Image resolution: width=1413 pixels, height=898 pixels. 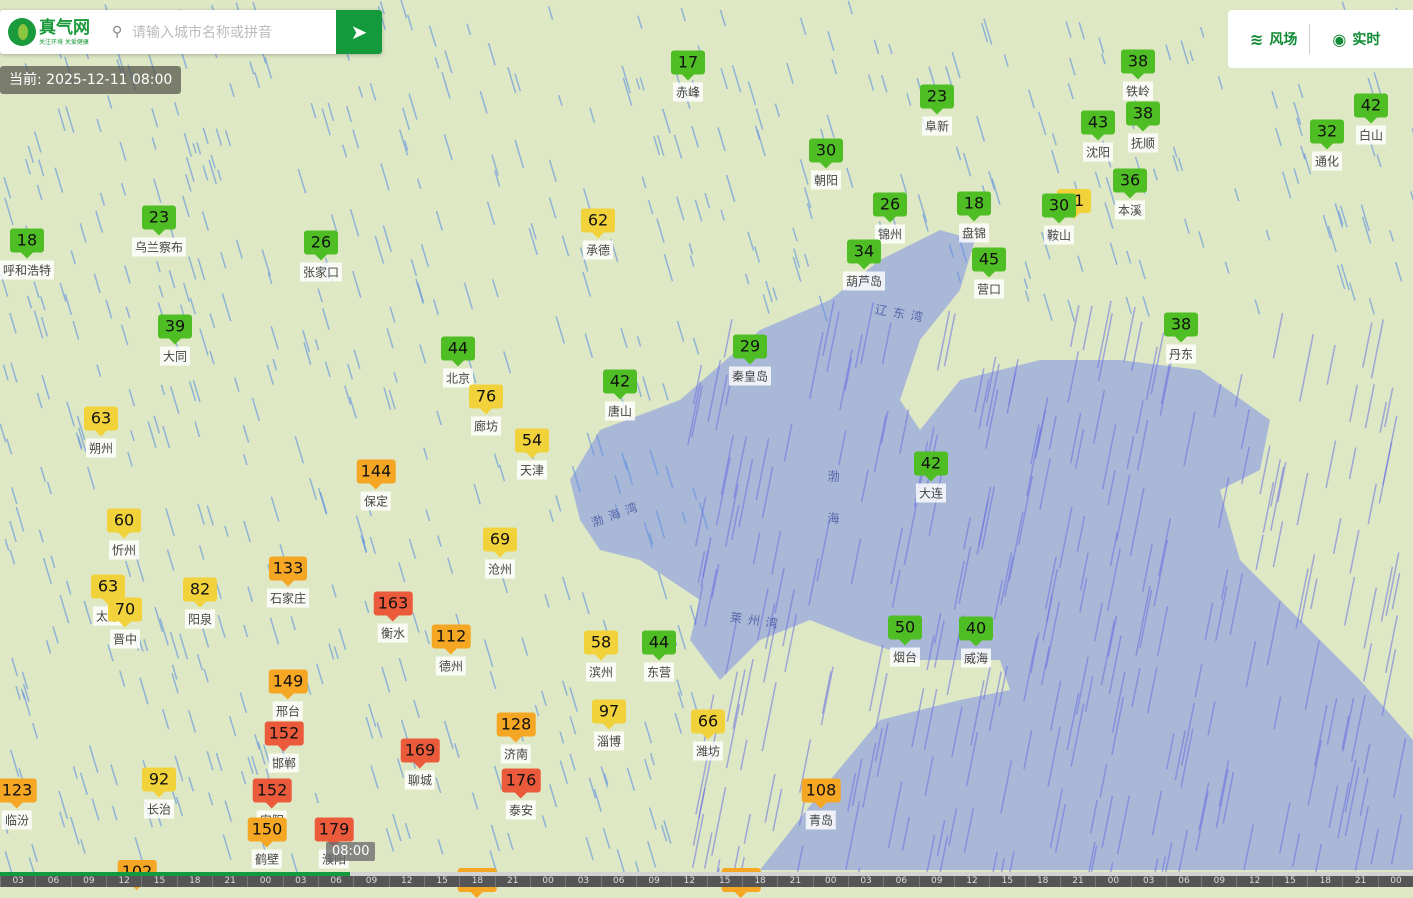 I want to click on station-marker: 70 晋中, so click(x=125, y=623).